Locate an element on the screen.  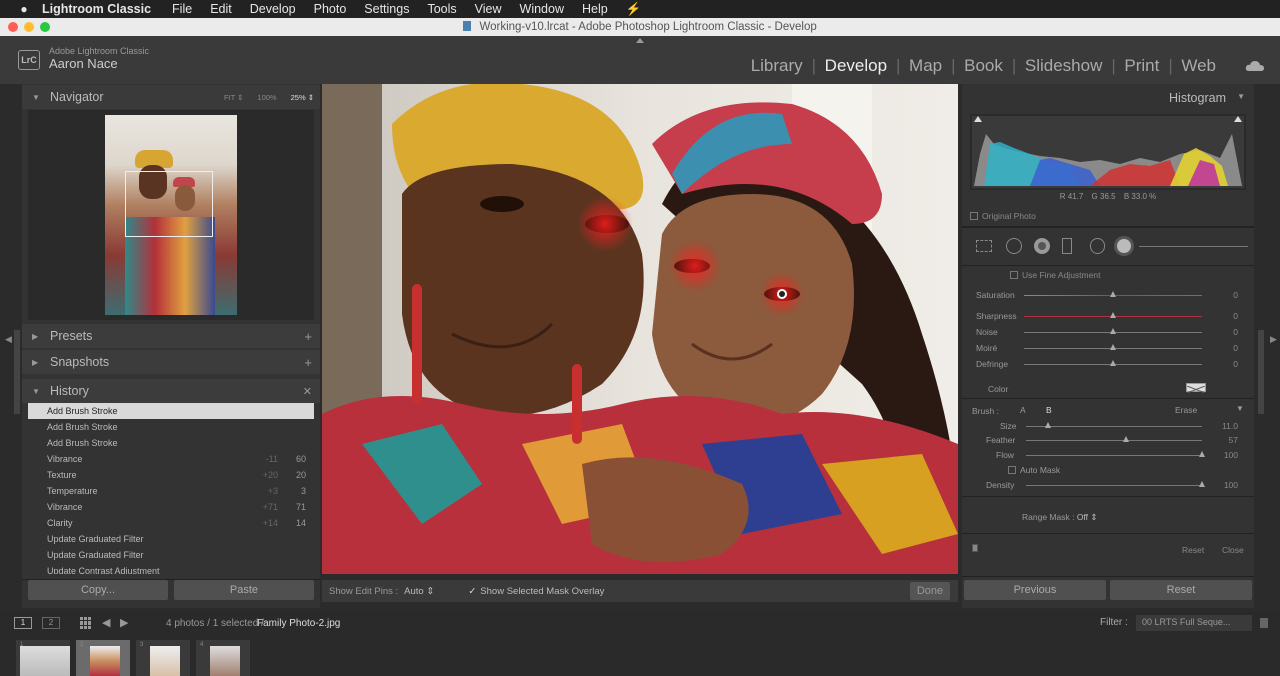
module-web: Web is located at coordinates (1192, 66).